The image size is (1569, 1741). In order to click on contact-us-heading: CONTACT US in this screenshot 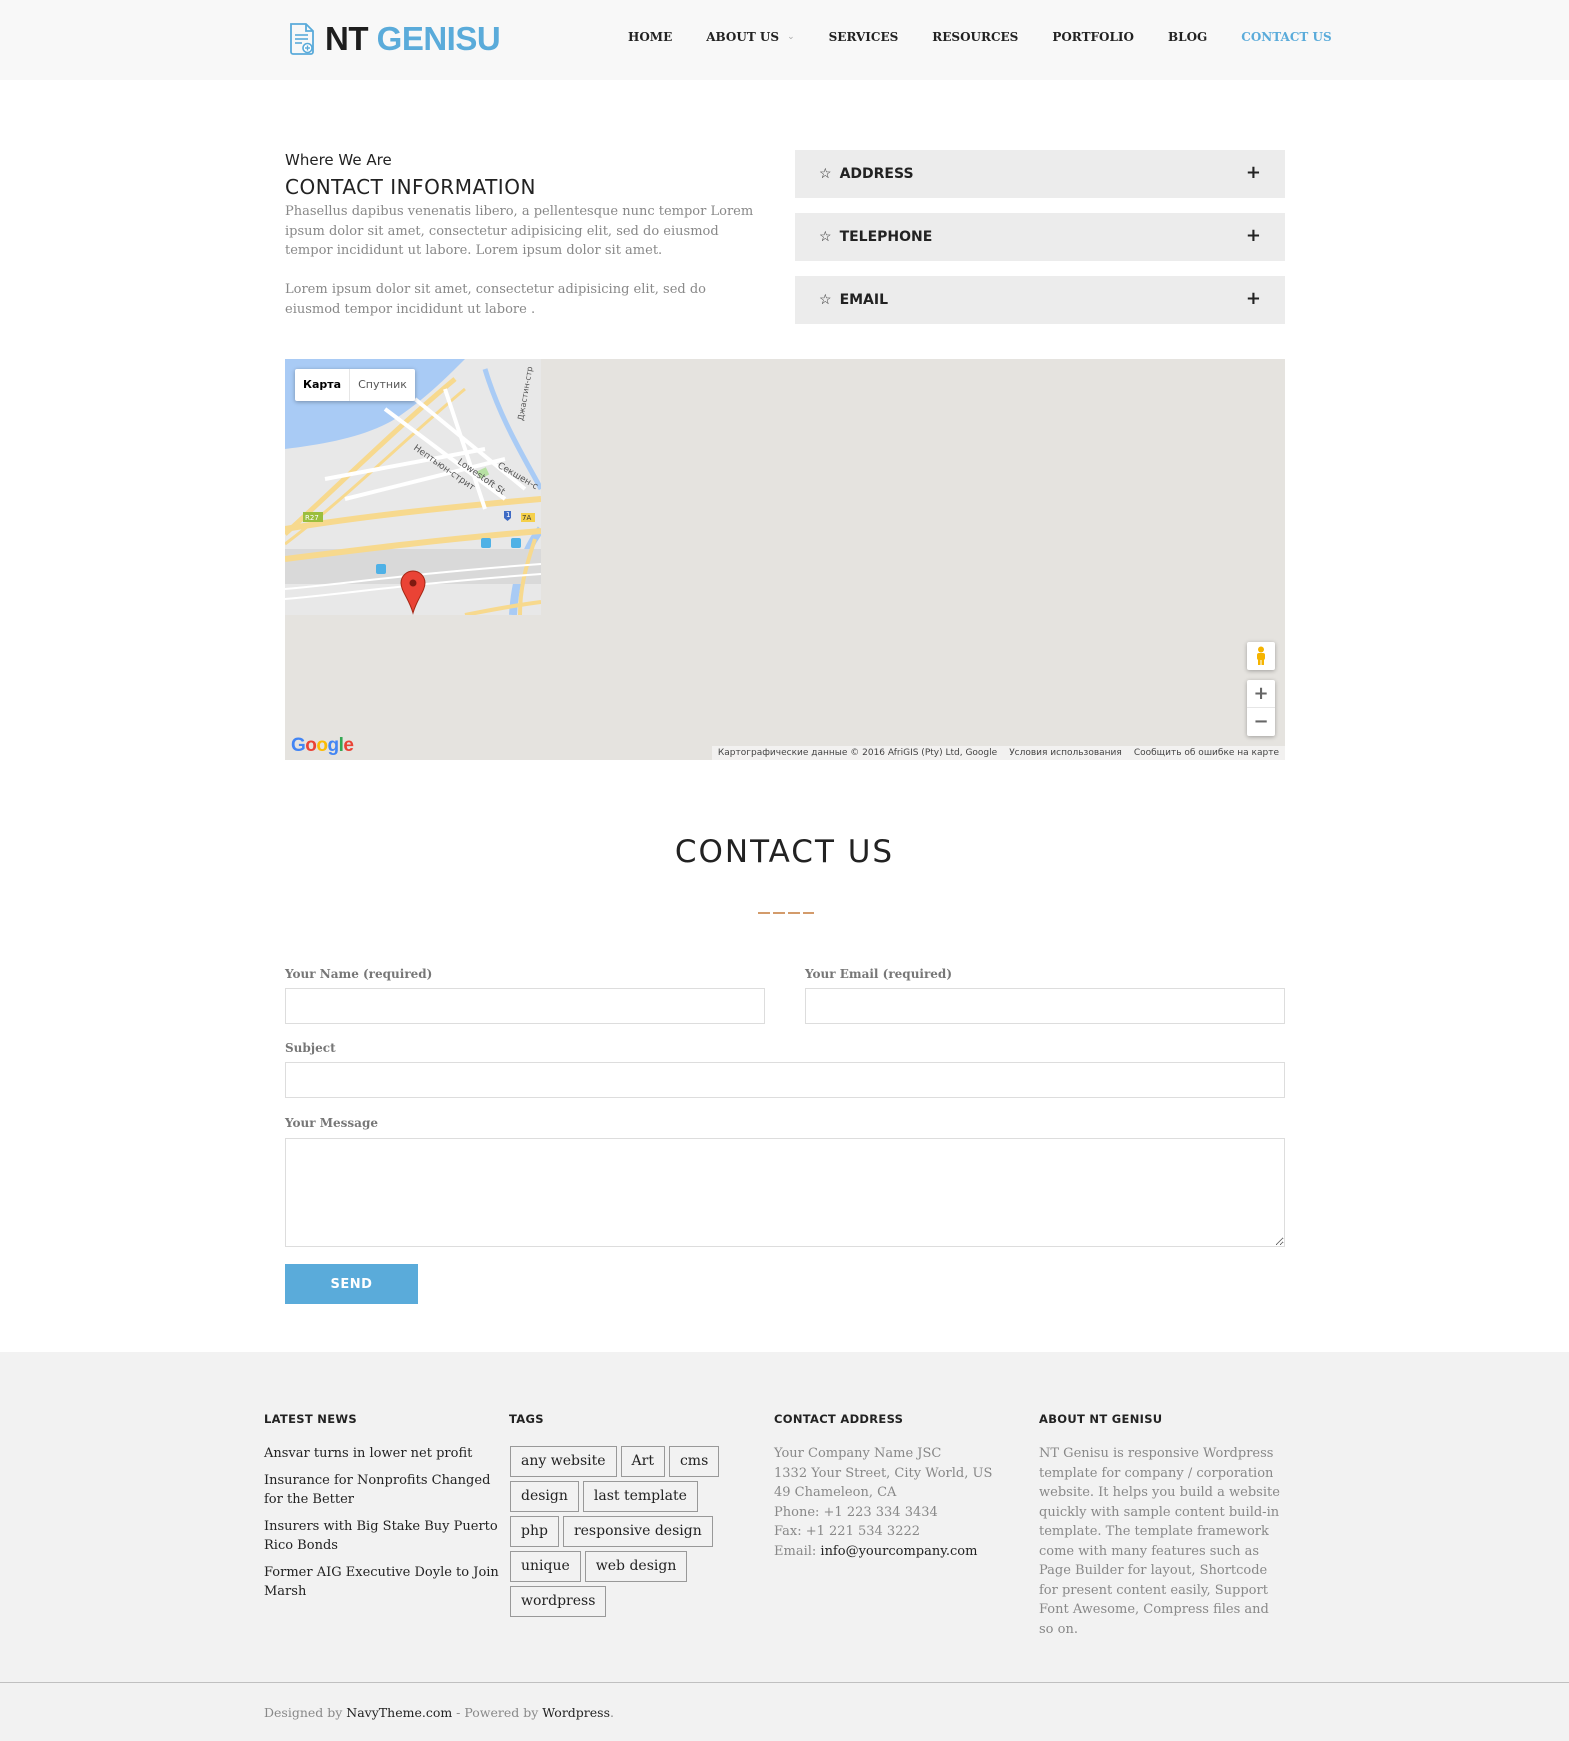, I will do `click(784, 852)`.